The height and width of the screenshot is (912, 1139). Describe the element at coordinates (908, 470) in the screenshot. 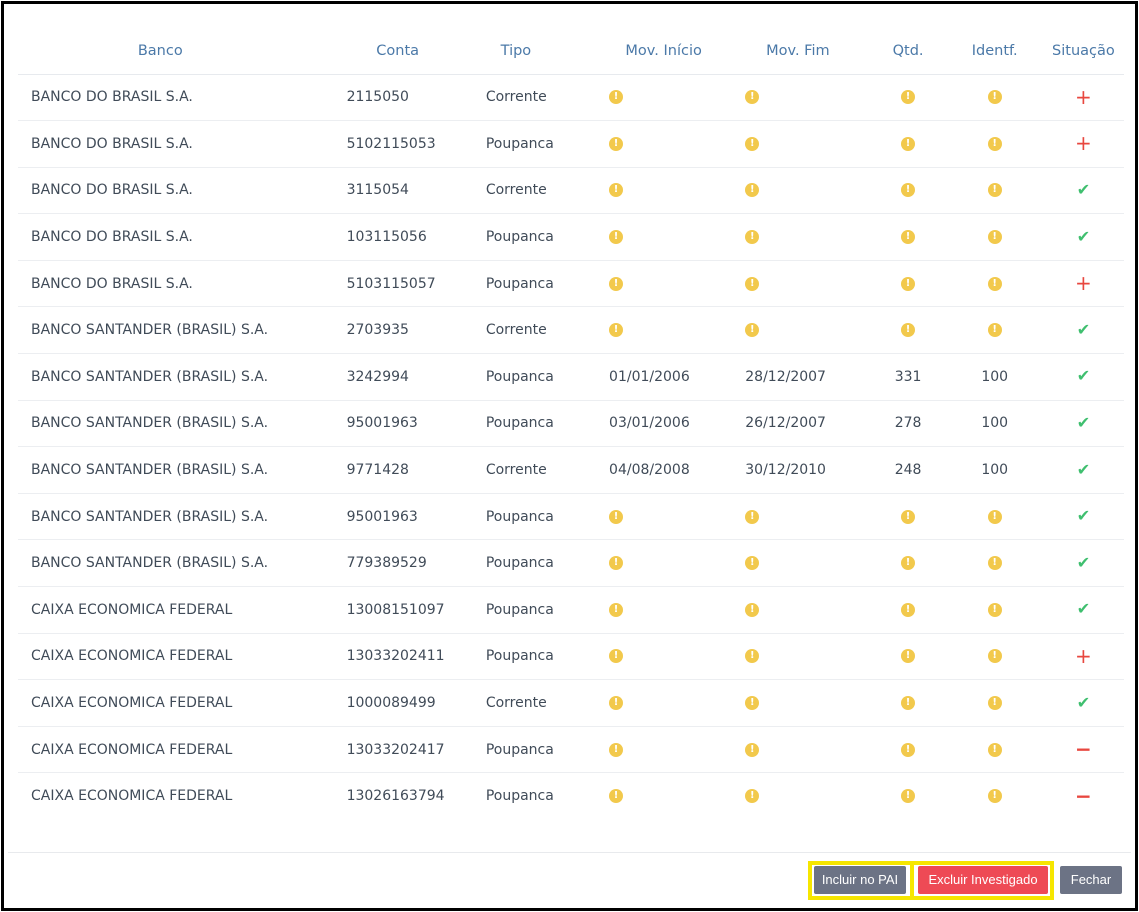

I see `cell-qtd-text: 248` at that location.